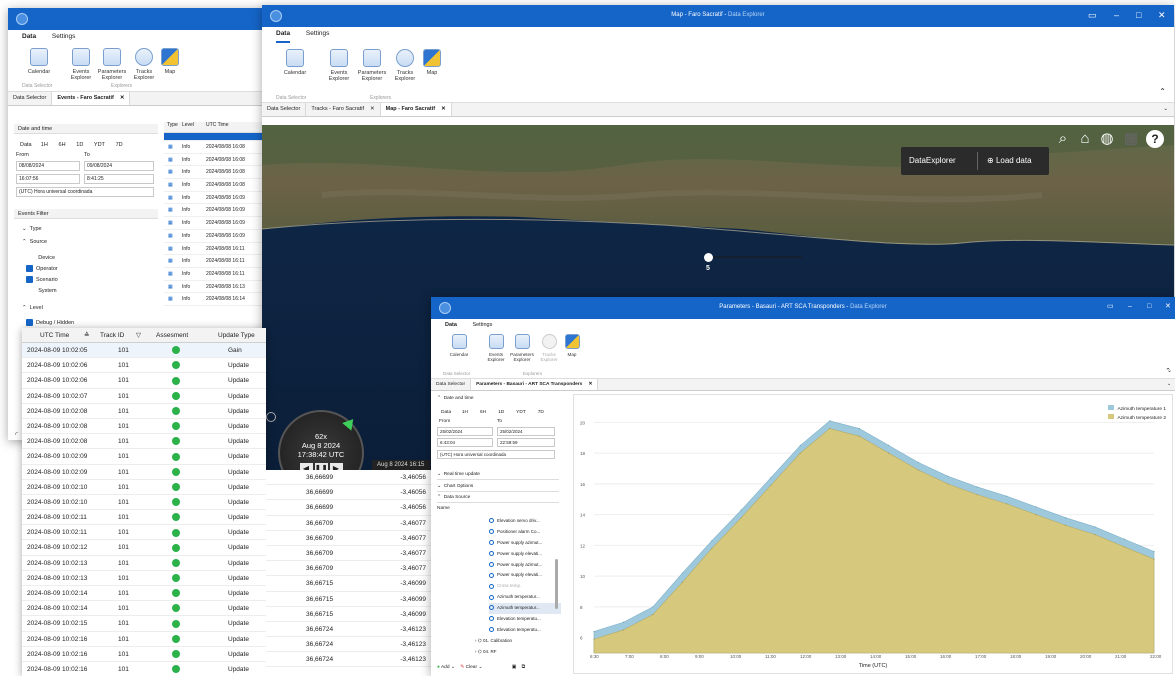 The width and height of the screenshot is (1175, 676). What do you see at coordinates (1131, 139) in the screenshot?
I see `layers-icon: ▦` at bounding box center [1131, 139].